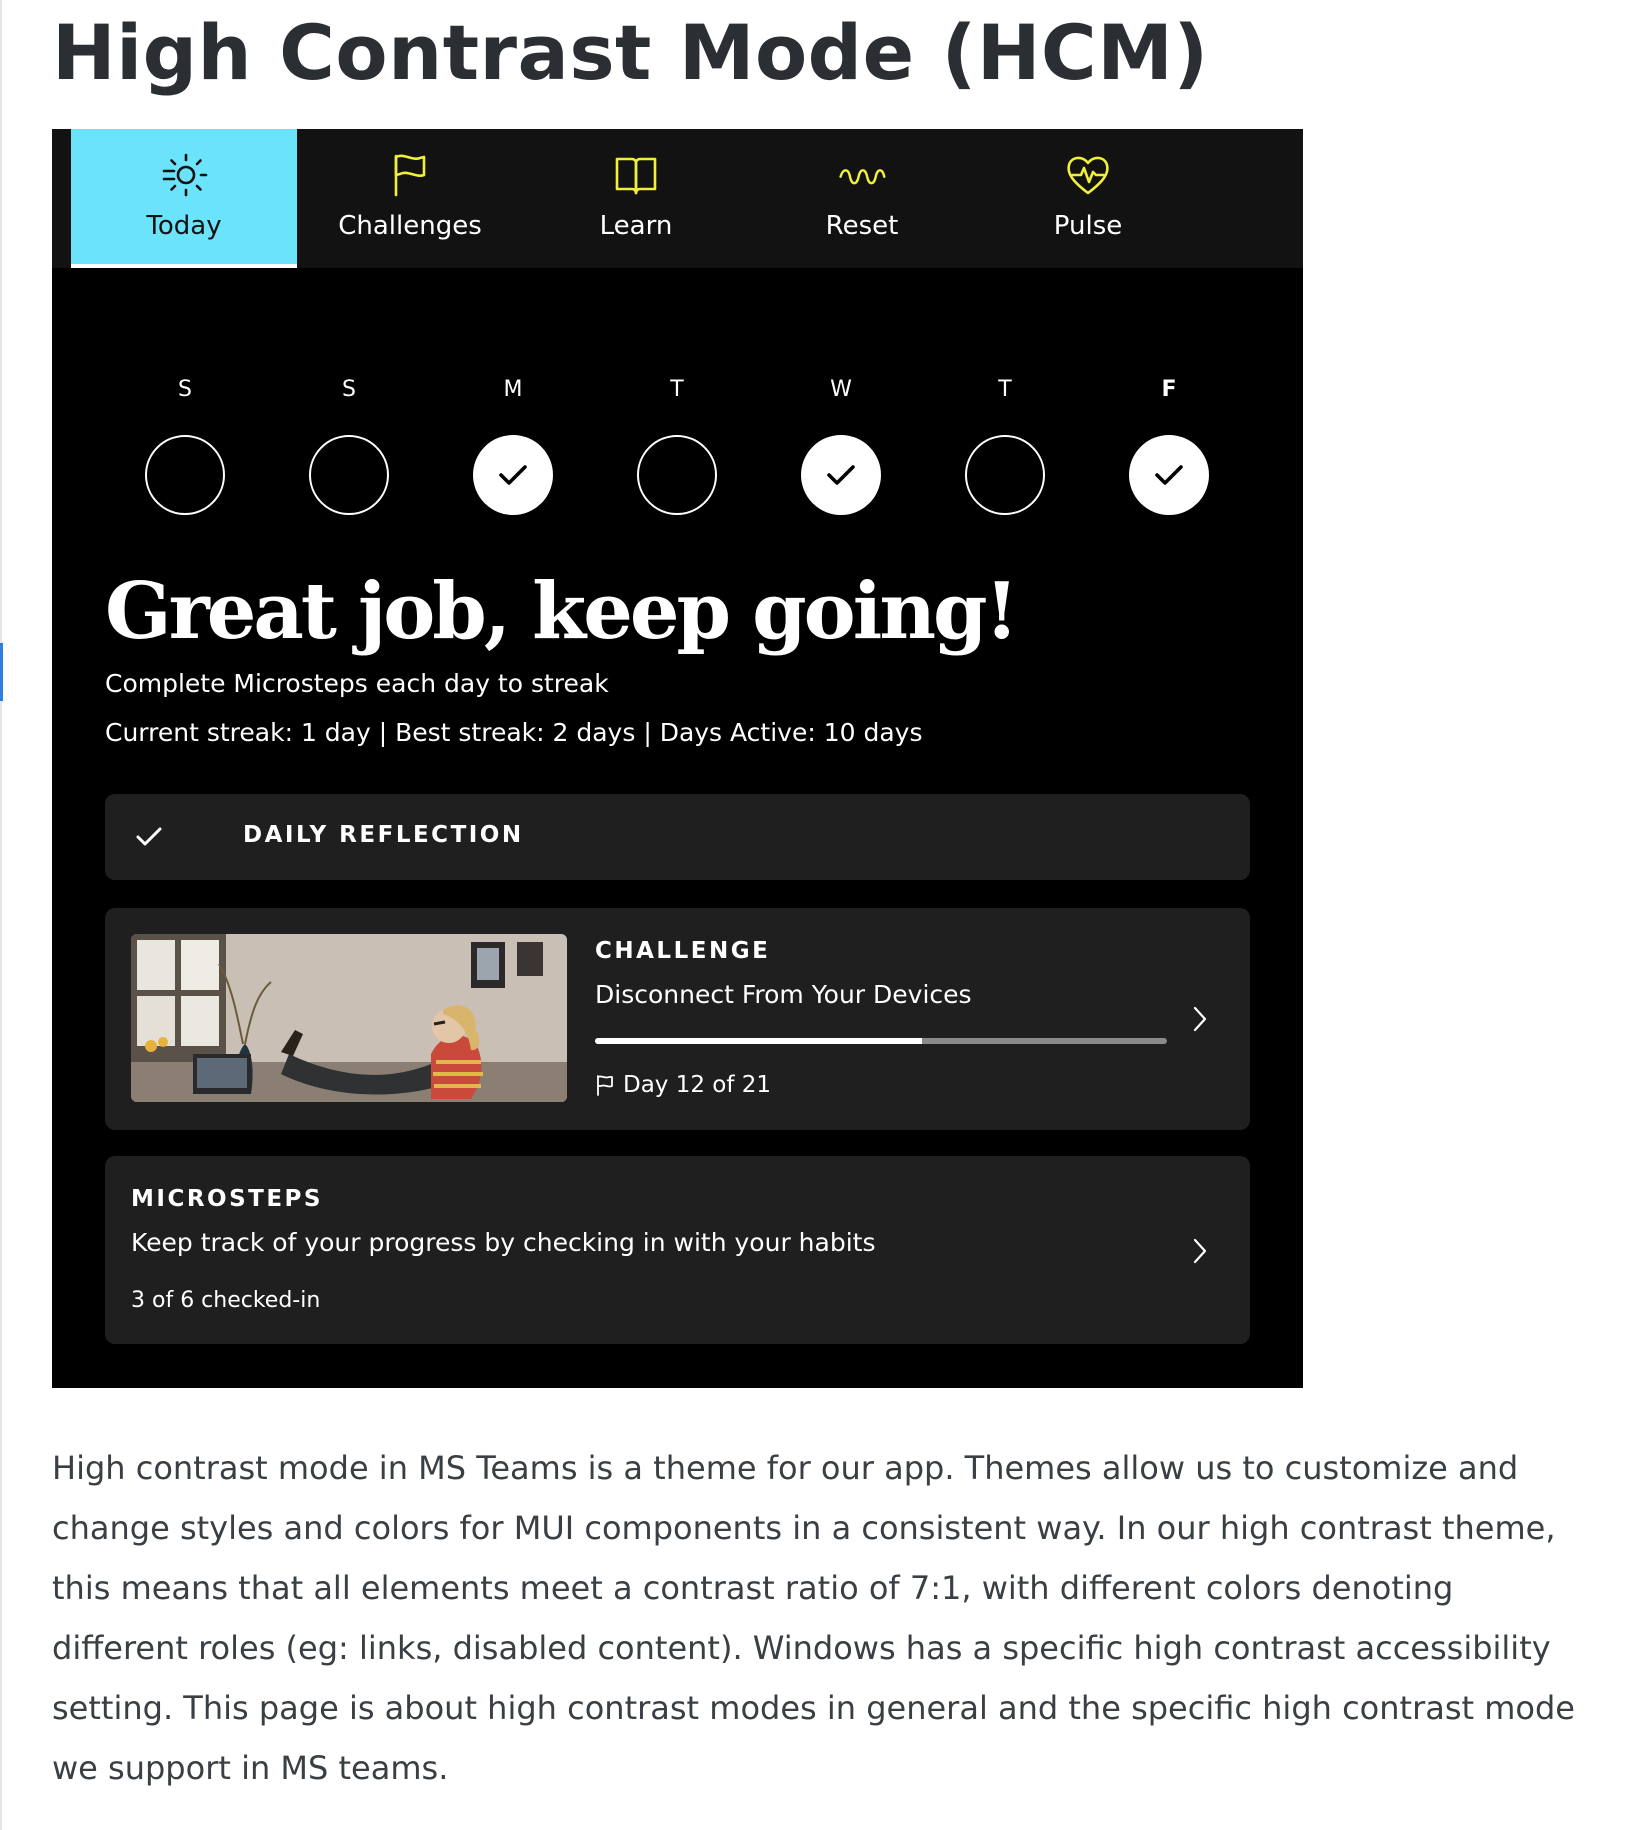  Describe the element at coordinates (1, 915) in the screenshot. I see `left-border` at that location.